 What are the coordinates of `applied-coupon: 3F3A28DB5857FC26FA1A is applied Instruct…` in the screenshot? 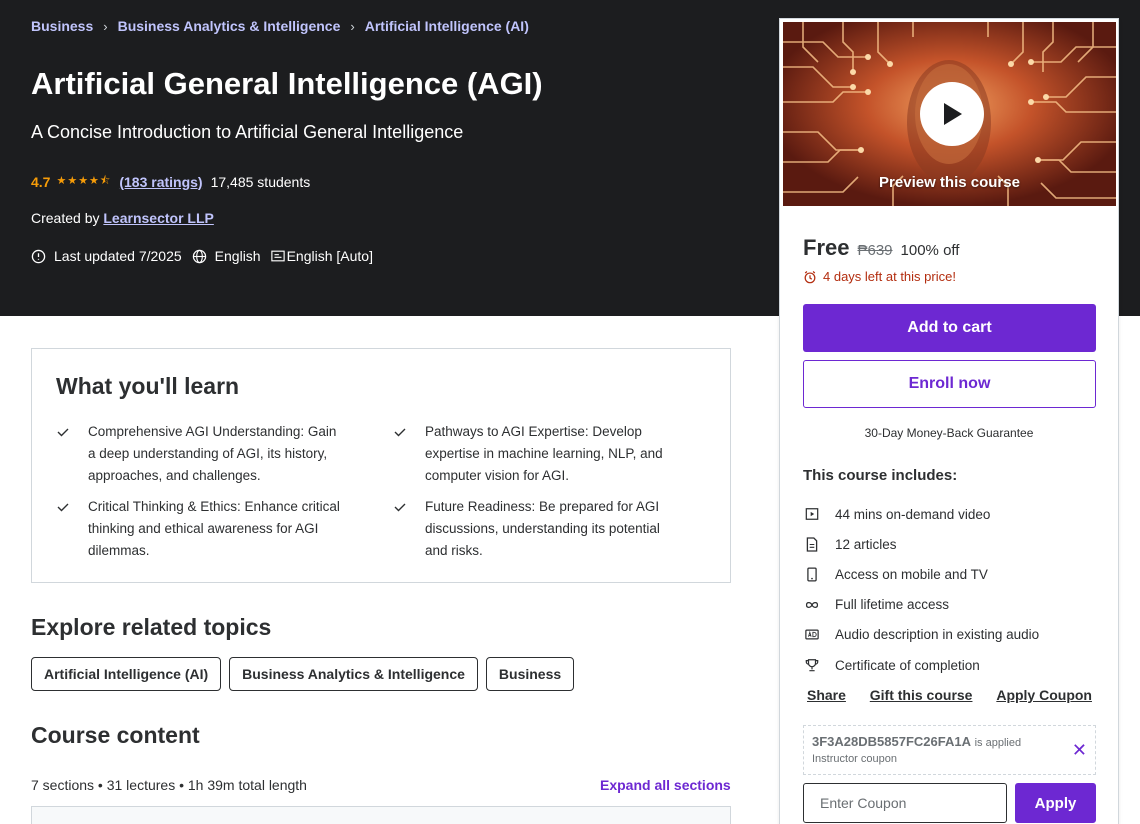 It's located at (949, 750).